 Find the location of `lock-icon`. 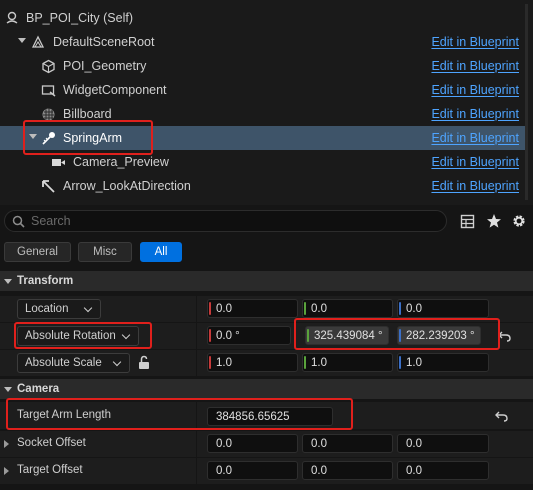

lock-icon is located at coordinates (144, 364).